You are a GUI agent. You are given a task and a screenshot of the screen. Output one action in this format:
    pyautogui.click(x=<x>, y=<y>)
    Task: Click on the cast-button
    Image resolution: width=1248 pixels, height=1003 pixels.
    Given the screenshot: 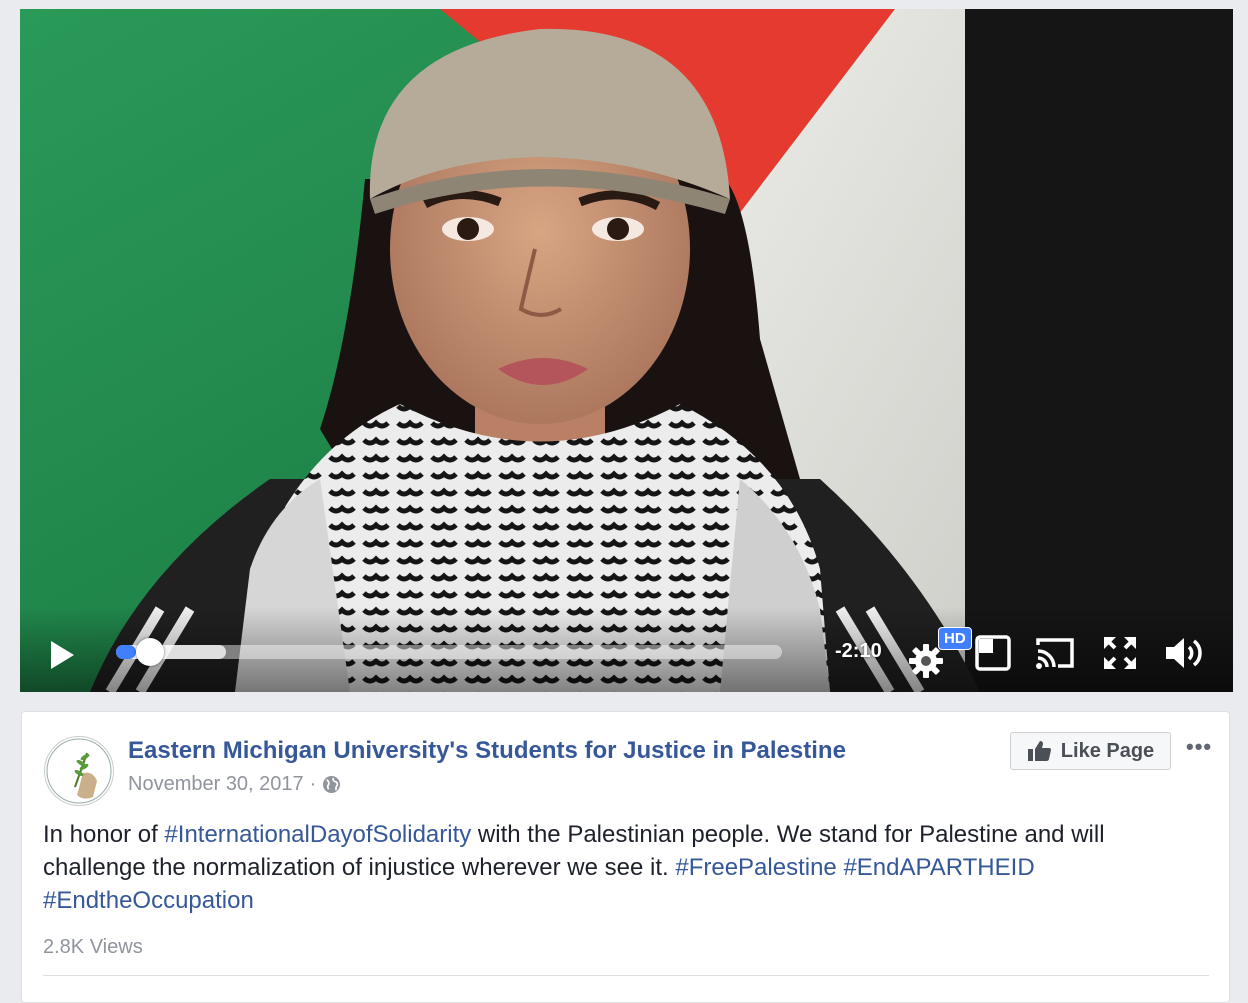 What is the action you would take?
    pyautogui.click(x=1055, y=653)
    